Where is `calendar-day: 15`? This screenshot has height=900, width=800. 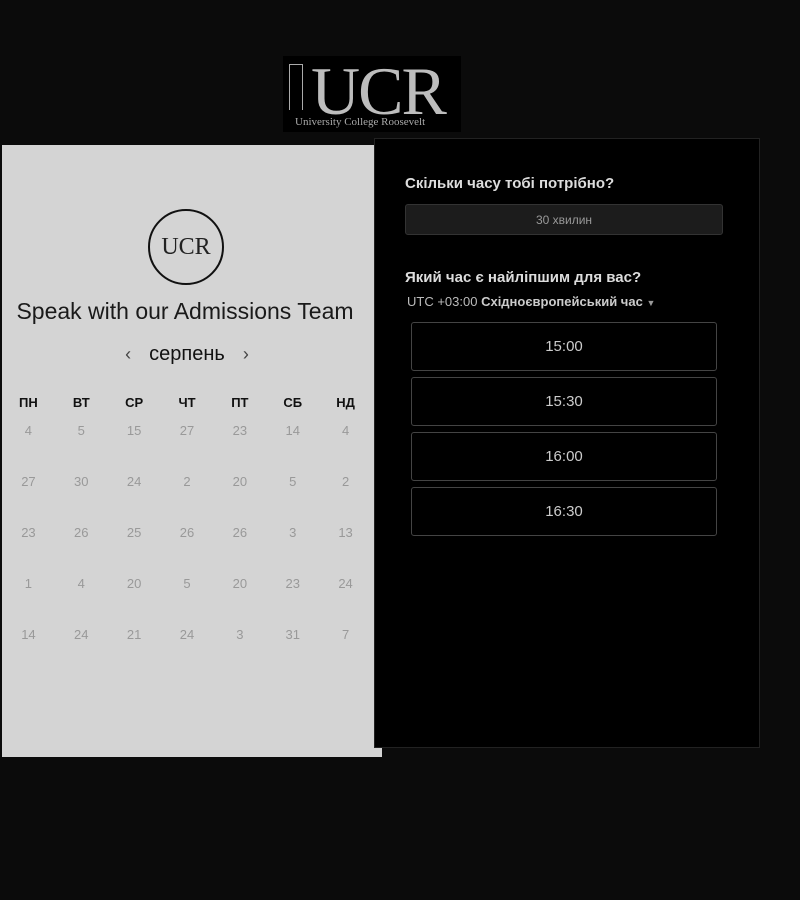 calendar-day: 15 is located at coordinates (134, 448).